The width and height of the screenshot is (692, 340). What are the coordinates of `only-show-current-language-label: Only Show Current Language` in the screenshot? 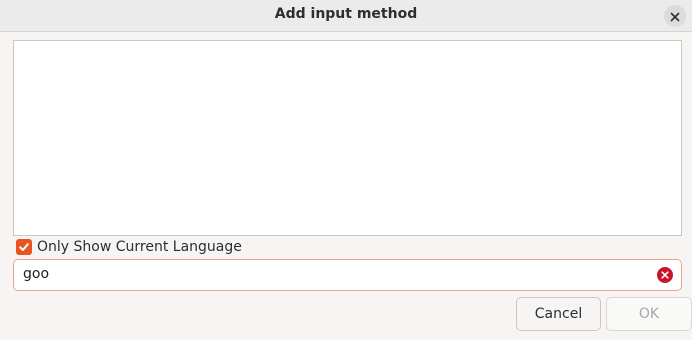 It's located at (139, 247).